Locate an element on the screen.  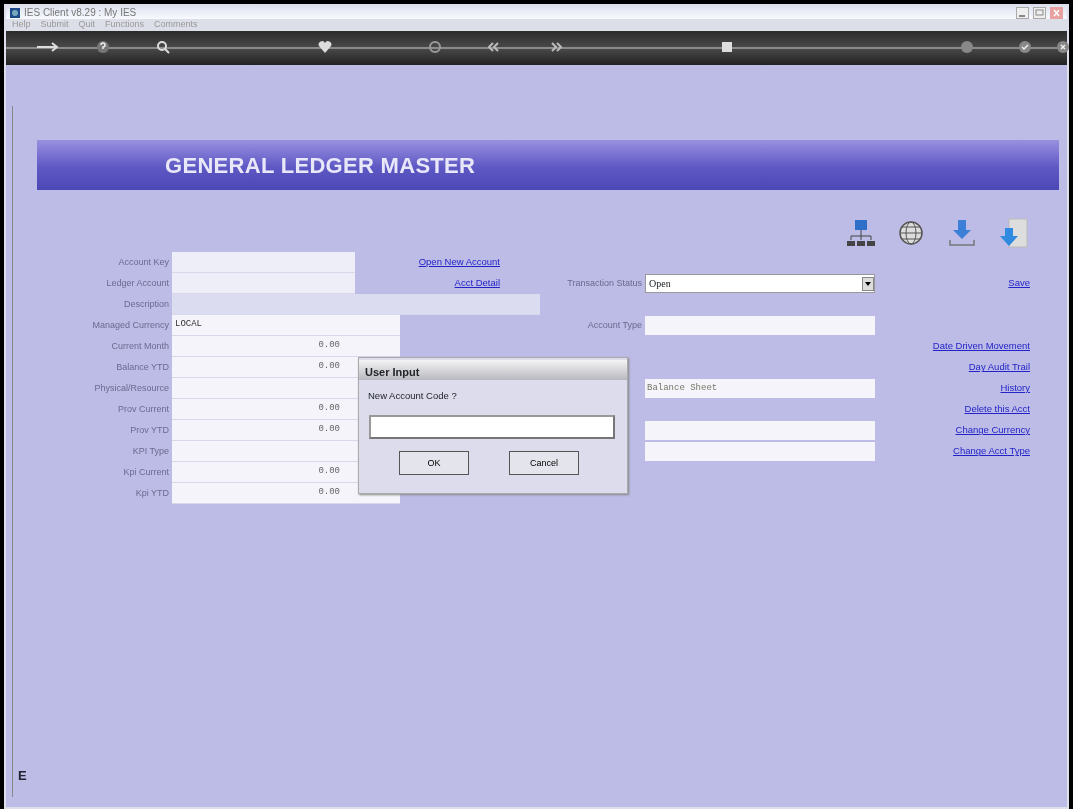
page-title: GENERAL LEDGER MASTER is located at coordinates (320, 165).